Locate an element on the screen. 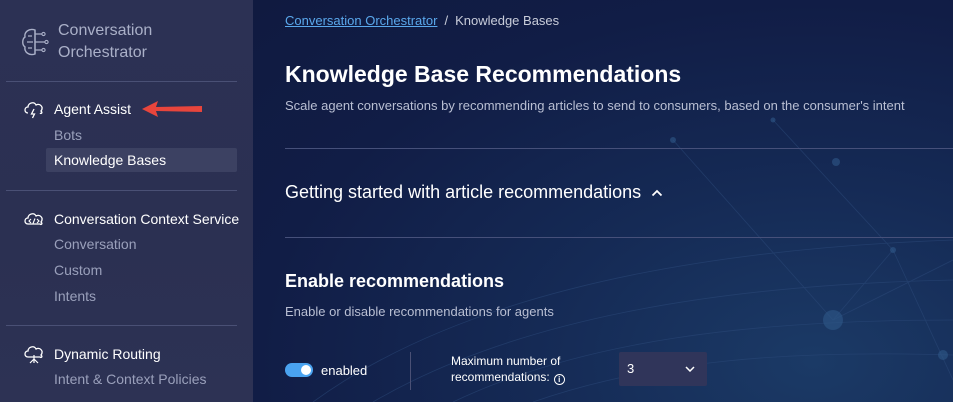 Image resolution: width=953 pixels, height=402 pixels. recommendations-toggle is located at coordinates (299, 370).